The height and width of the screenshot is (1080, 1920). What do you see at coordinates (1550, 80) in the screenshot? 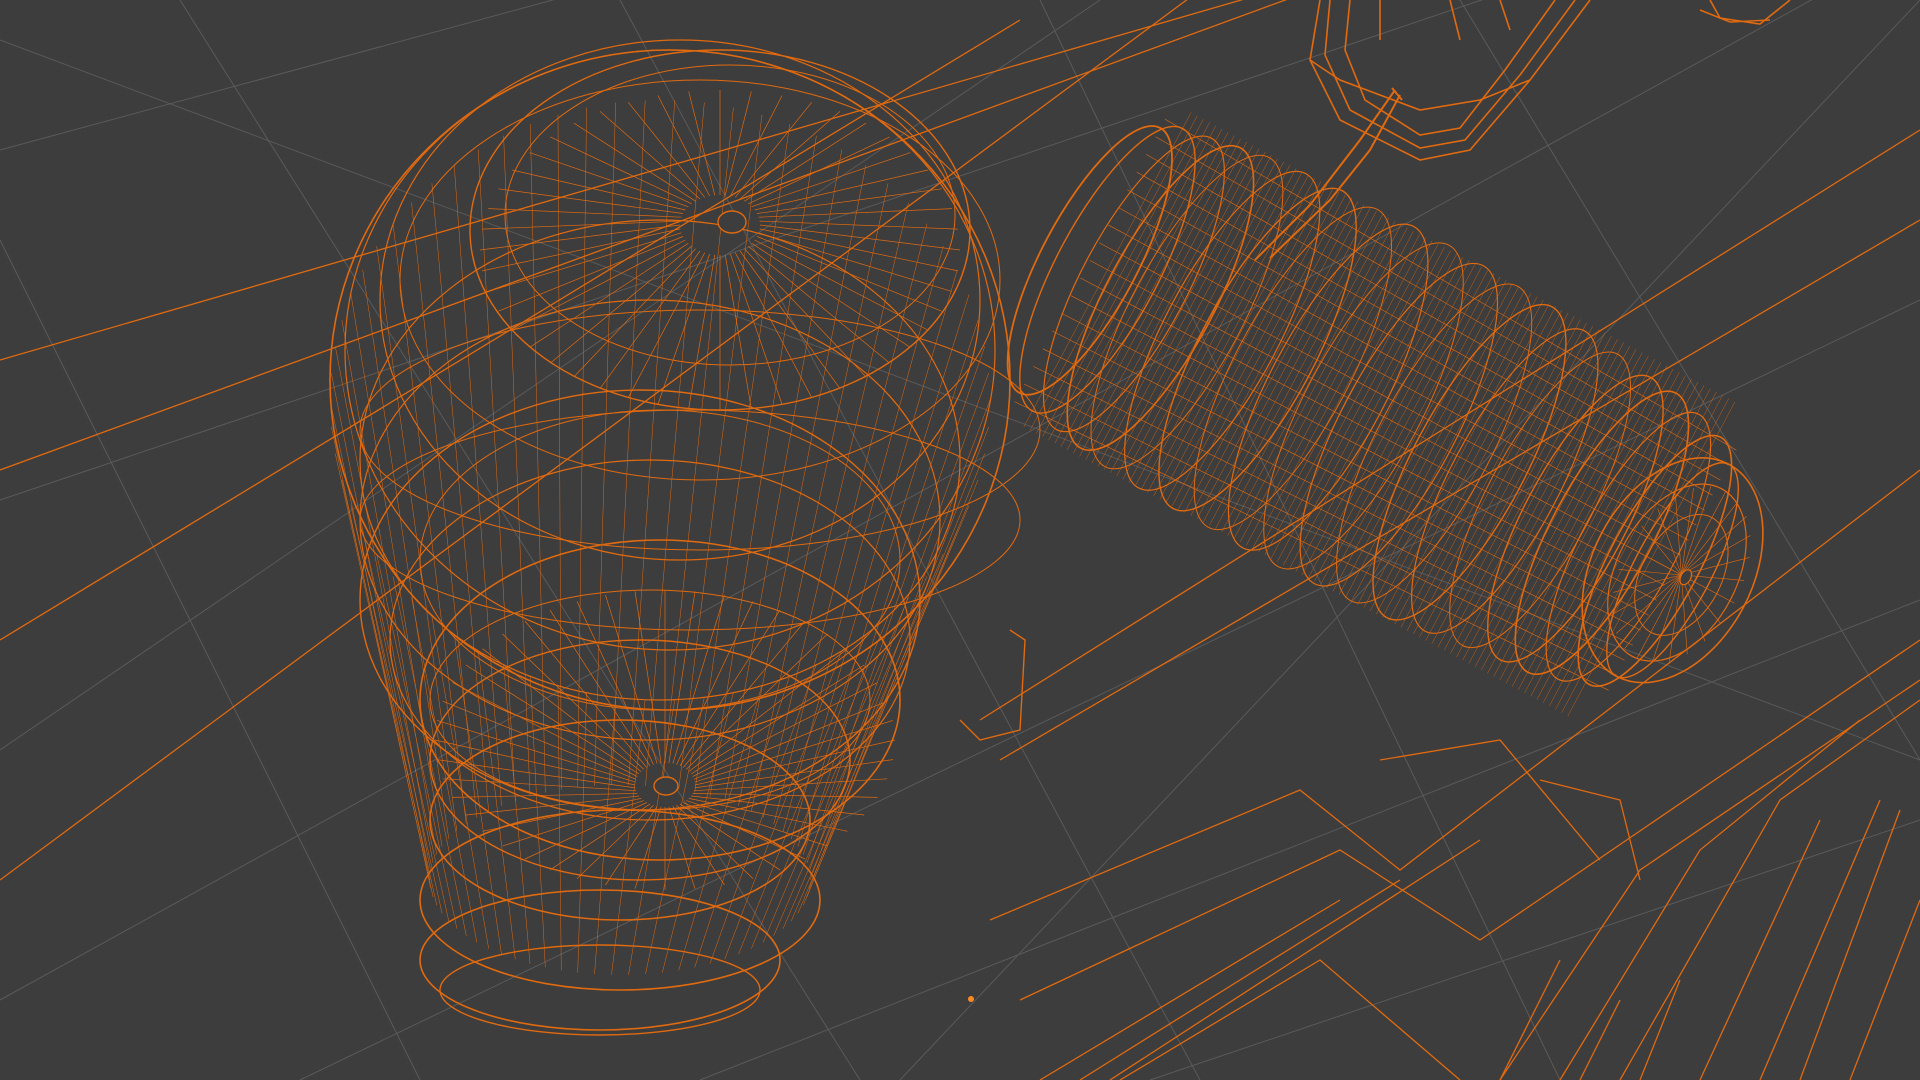
I see `camera-body-wireframe` at bounding box center [1550, 80].